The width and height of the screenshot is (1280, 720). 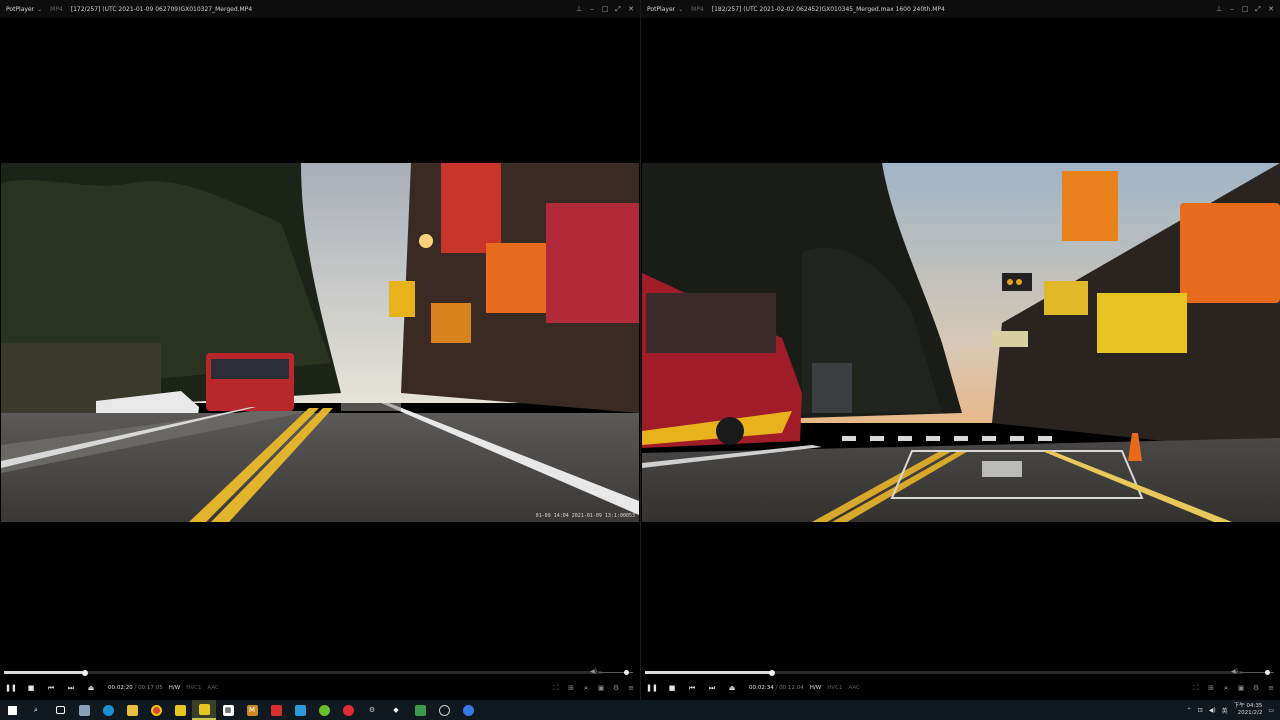 What do you see at coordinates (468, 710) in the screenshot?
I see `app-blue-icon` at bounding box center [468, 710].